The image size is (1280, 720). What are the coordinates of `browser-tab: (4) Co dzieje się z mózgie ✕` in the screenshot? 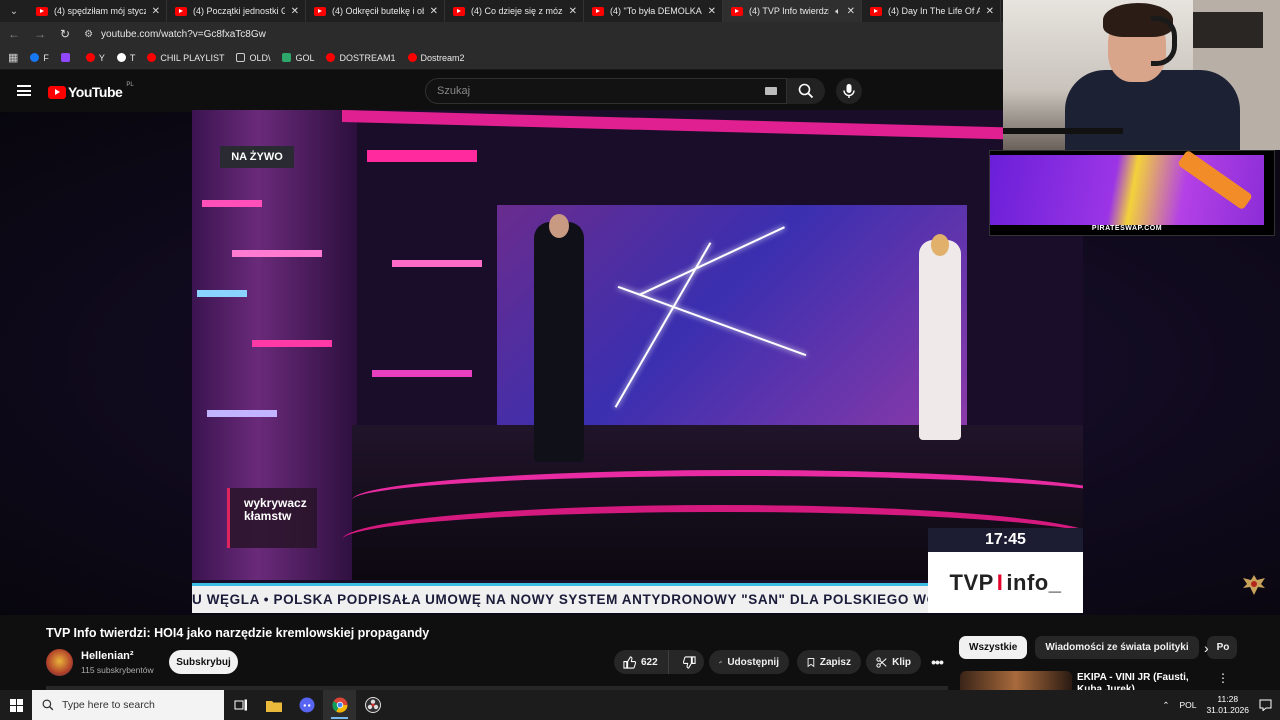 It's located at (514, 11).